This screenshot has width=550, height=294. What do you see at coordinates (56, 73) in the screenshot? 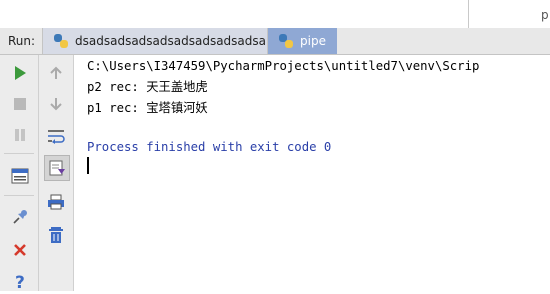
I see `up-arrow-icon` at bounding box center [56, 73].